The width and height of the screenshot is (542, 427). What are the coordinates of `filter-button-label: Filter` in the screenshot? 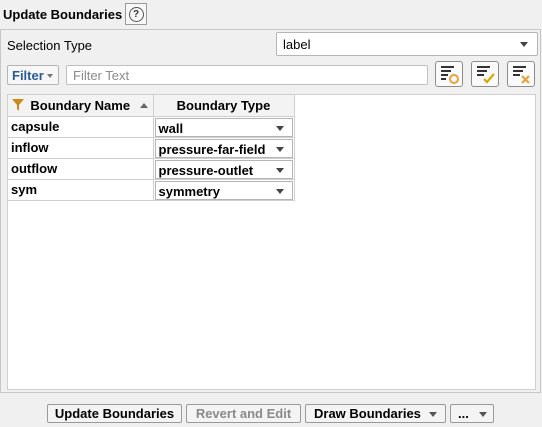 It's located at (28, 75).